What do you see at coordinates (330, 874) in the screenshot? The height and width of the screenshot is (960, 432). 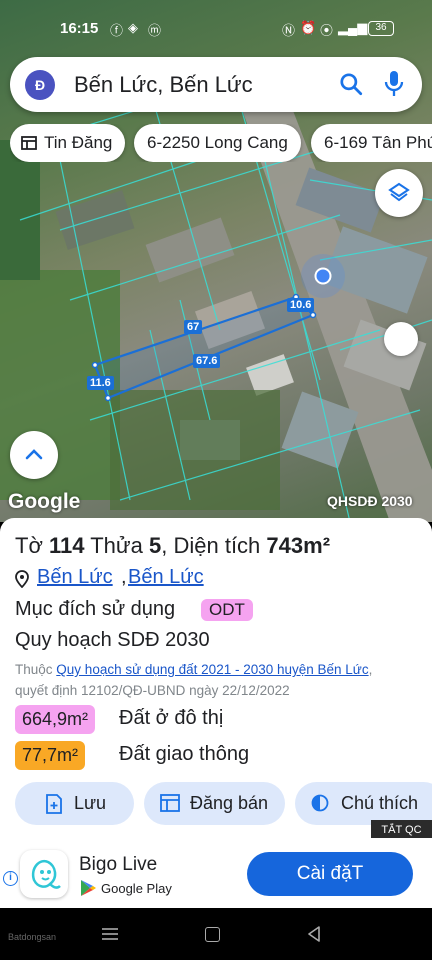 I see `install-button: Cài đặT` at bounding box center [330, 874].